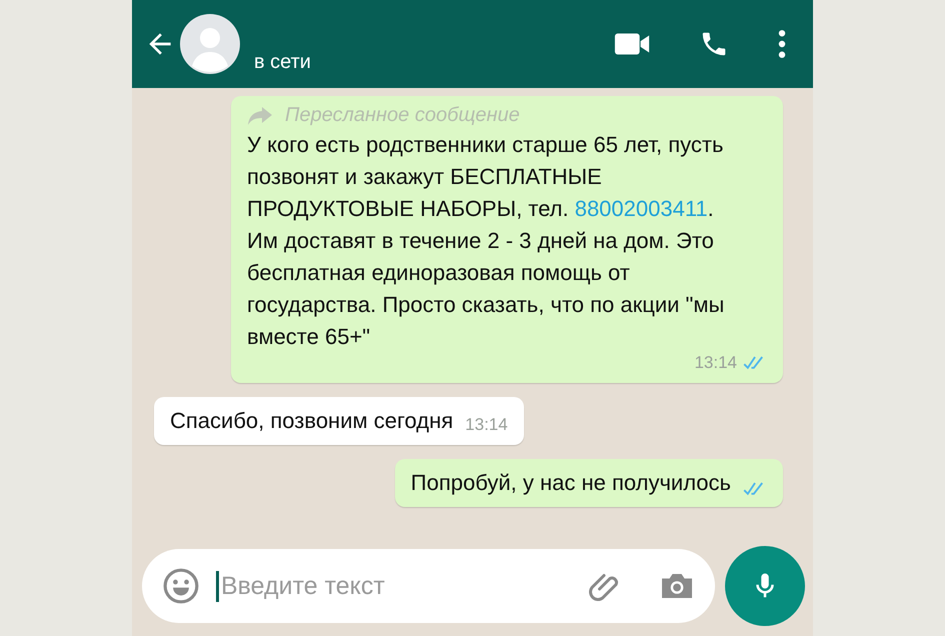 The height and width of the screenshot is (636, 945). I want to click on more-options-icon, so click(782, 44).